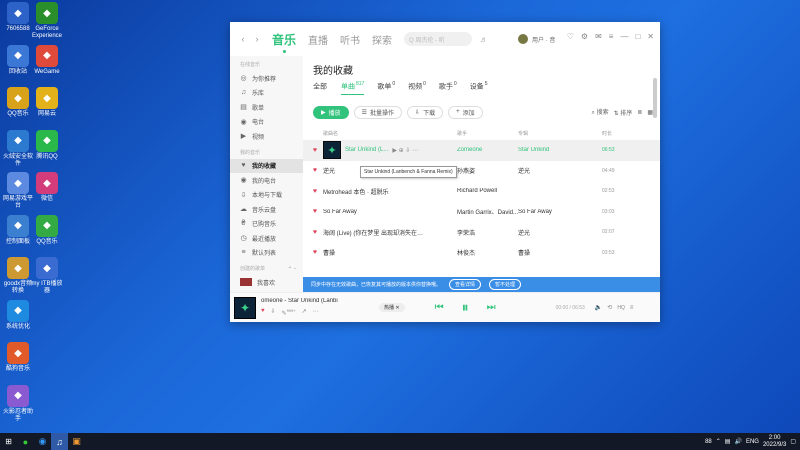 The width and height of the screenshot is (800, 450). Describe the element at coordinates (388, 150) in the screenshot. I see `song-title-cell: ✦ Star Unkind (L... ▶ ⊕ ⇩ ⋯` at that location.